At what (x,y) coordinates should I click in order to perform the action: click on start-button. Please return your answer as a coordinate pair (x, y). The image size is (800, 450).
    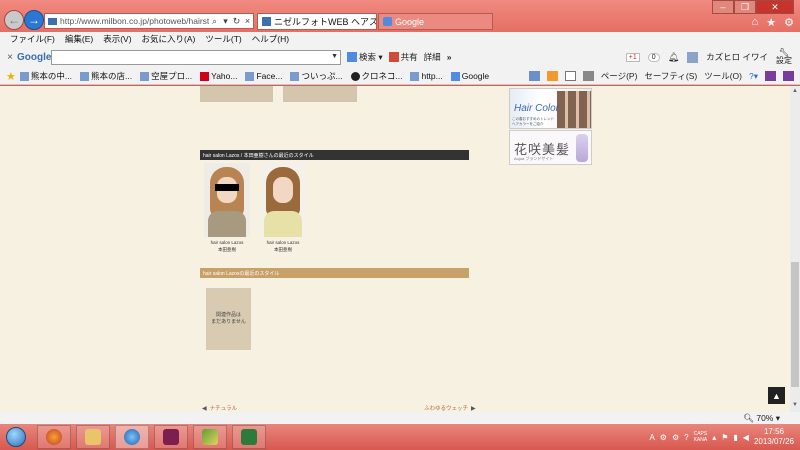
    Looking at the image, I should click on (16, 437).